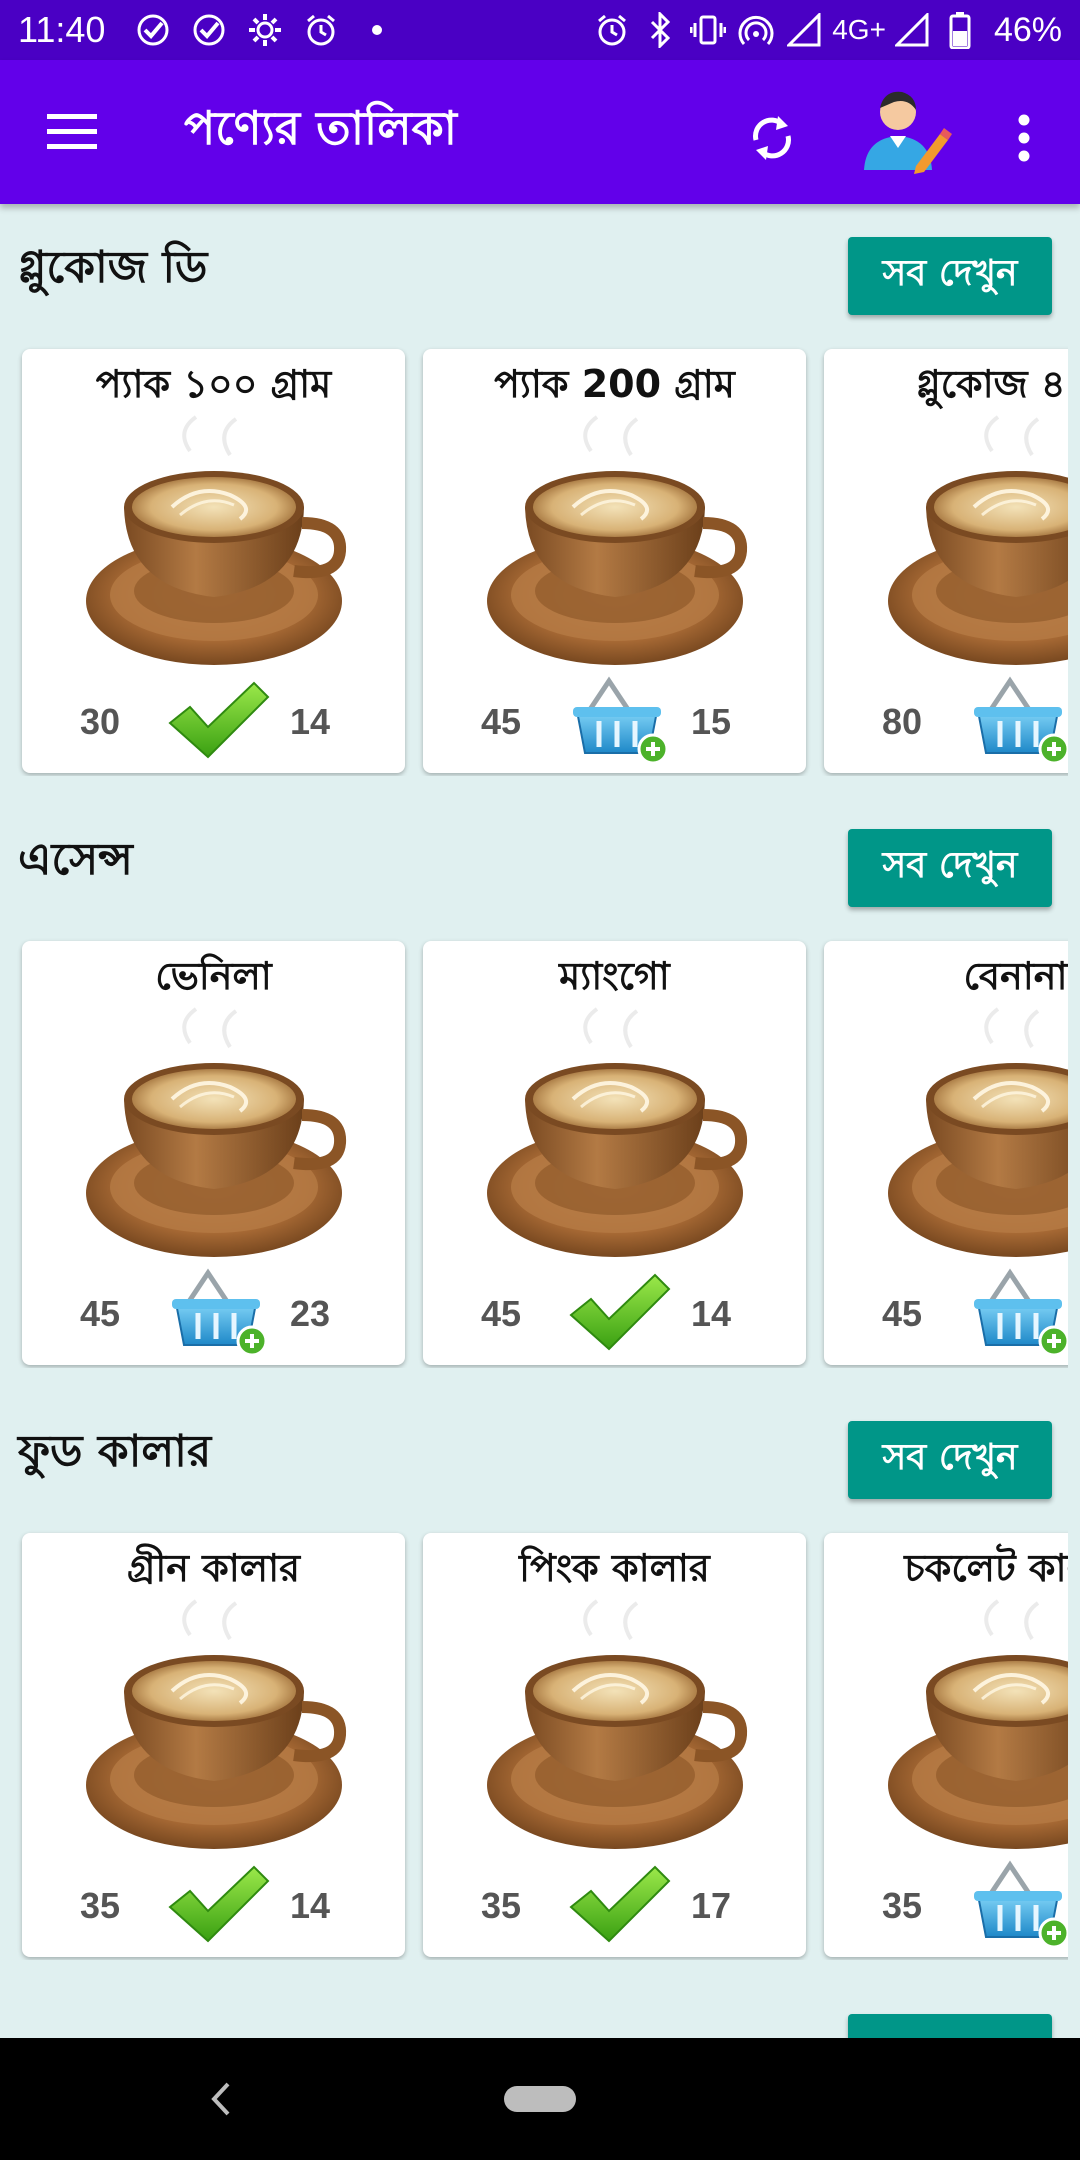 The image size is (1080, 2160). I want to click on refresh-button, so click(772, 138).